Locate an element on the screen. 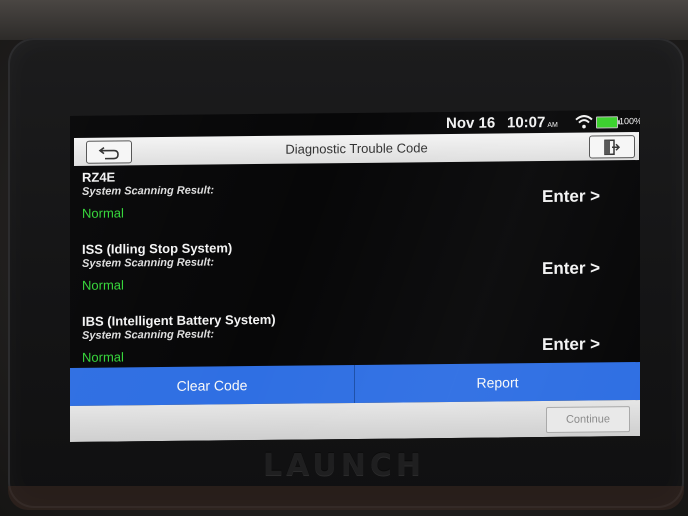 The height and width of the screenshot is (516, 688). exit-icon is located at coordinates (612, 147).